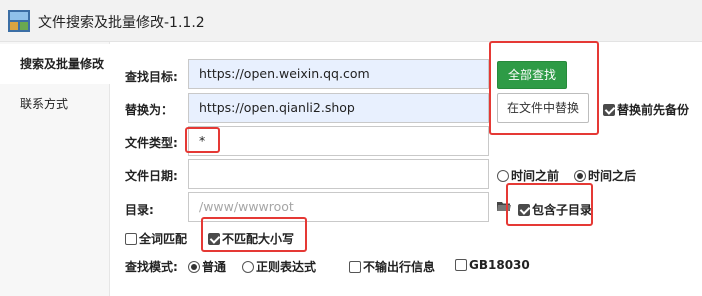 Image resolution: width=702 pixels, height=296 pixels. I want to click on no-line-output-label: 不输出行信息, so click(399, 267).